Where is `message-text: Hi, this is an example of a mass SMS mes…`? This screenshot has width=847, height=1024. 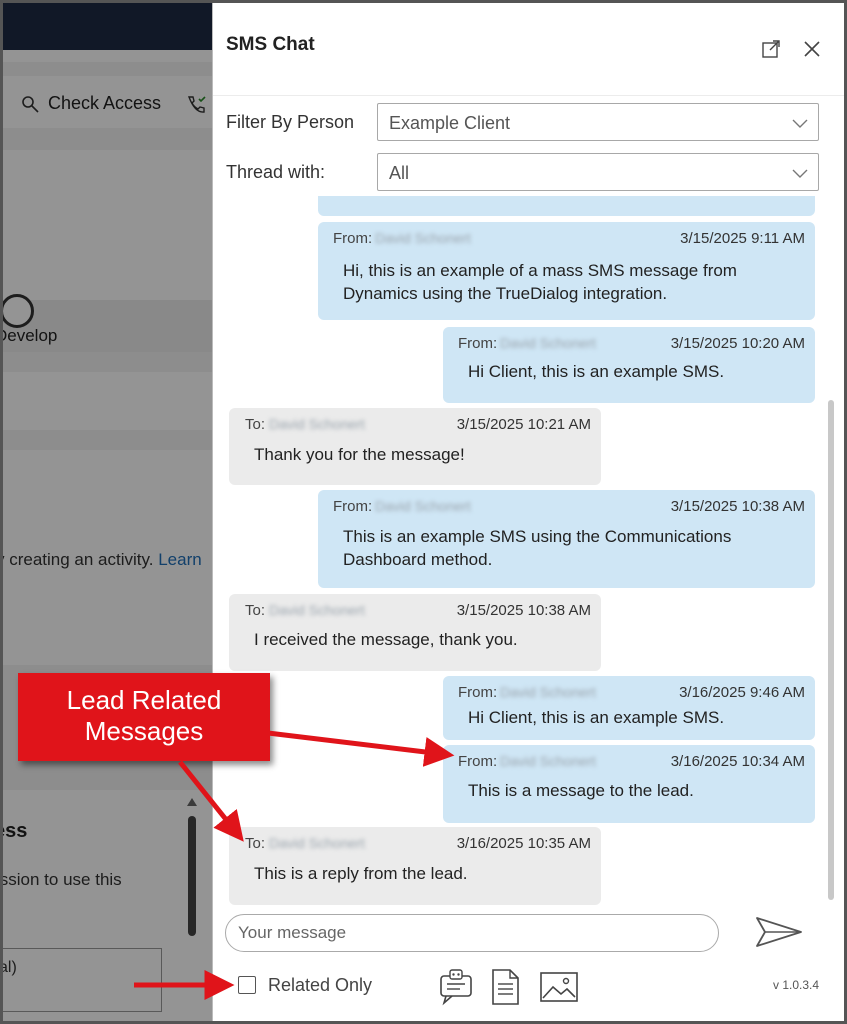
message-text: Hi, this is an example of a mass SMS mes… is located at coordinates (540, 270).